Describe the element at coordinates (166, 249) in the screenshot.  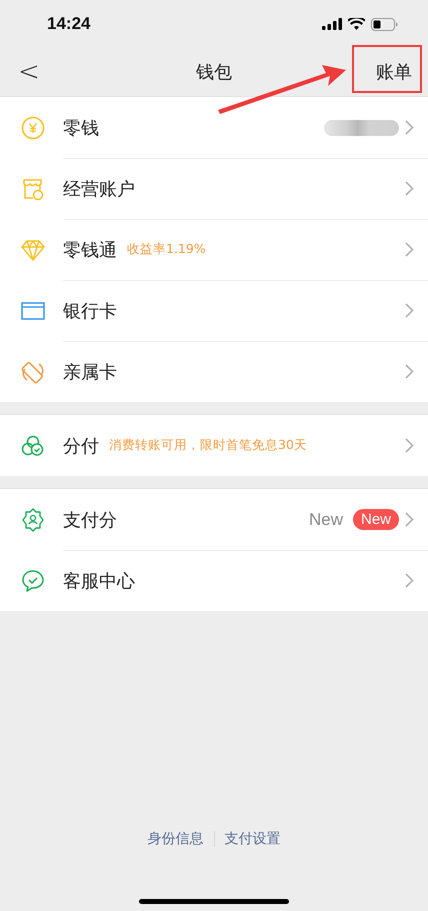
I see `row-note: 收益率1.19%` at that location.